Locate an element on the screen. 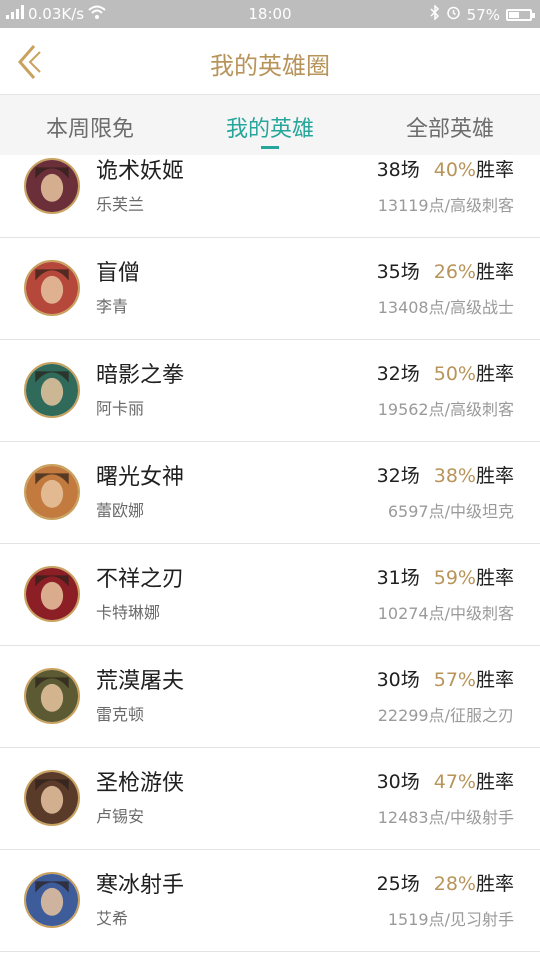 Image resolution: width=540 pixels, height=960 pixels. hero-row: 诡术妖姬 乐芙兰 38场 40%胜率 13119点/高级刺客 is located at coordinates (270, 196).